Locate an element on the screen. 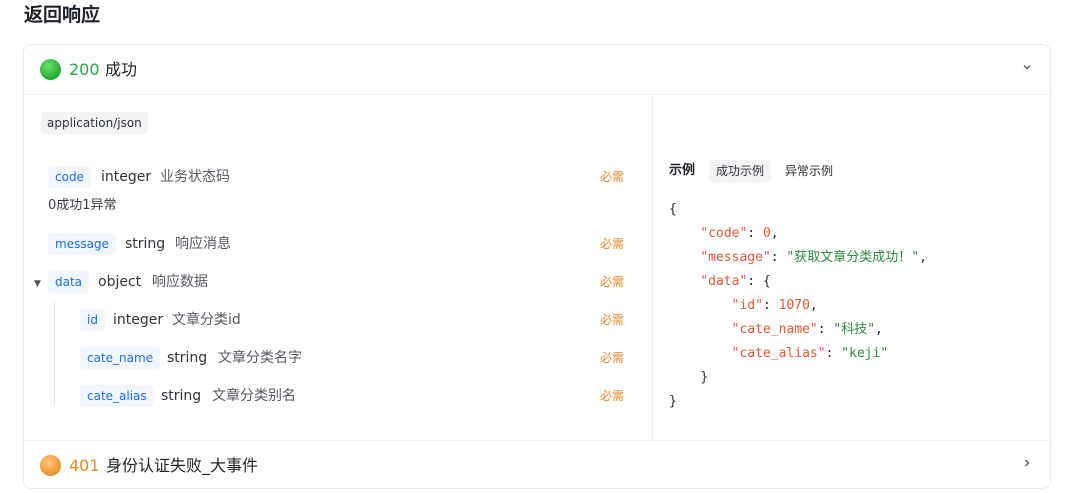 The image size is (1072, 493). field-name: code is located at coordinates (69, 177).